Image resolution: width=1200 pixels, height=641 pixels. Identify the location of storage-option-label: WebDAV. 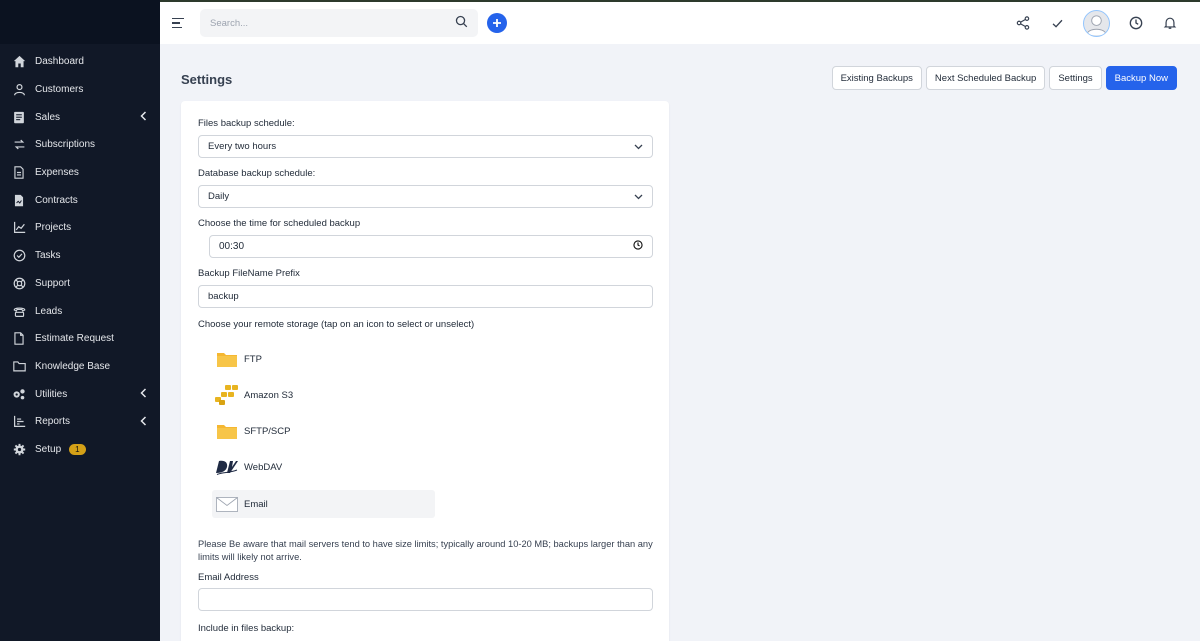
(263, 467).